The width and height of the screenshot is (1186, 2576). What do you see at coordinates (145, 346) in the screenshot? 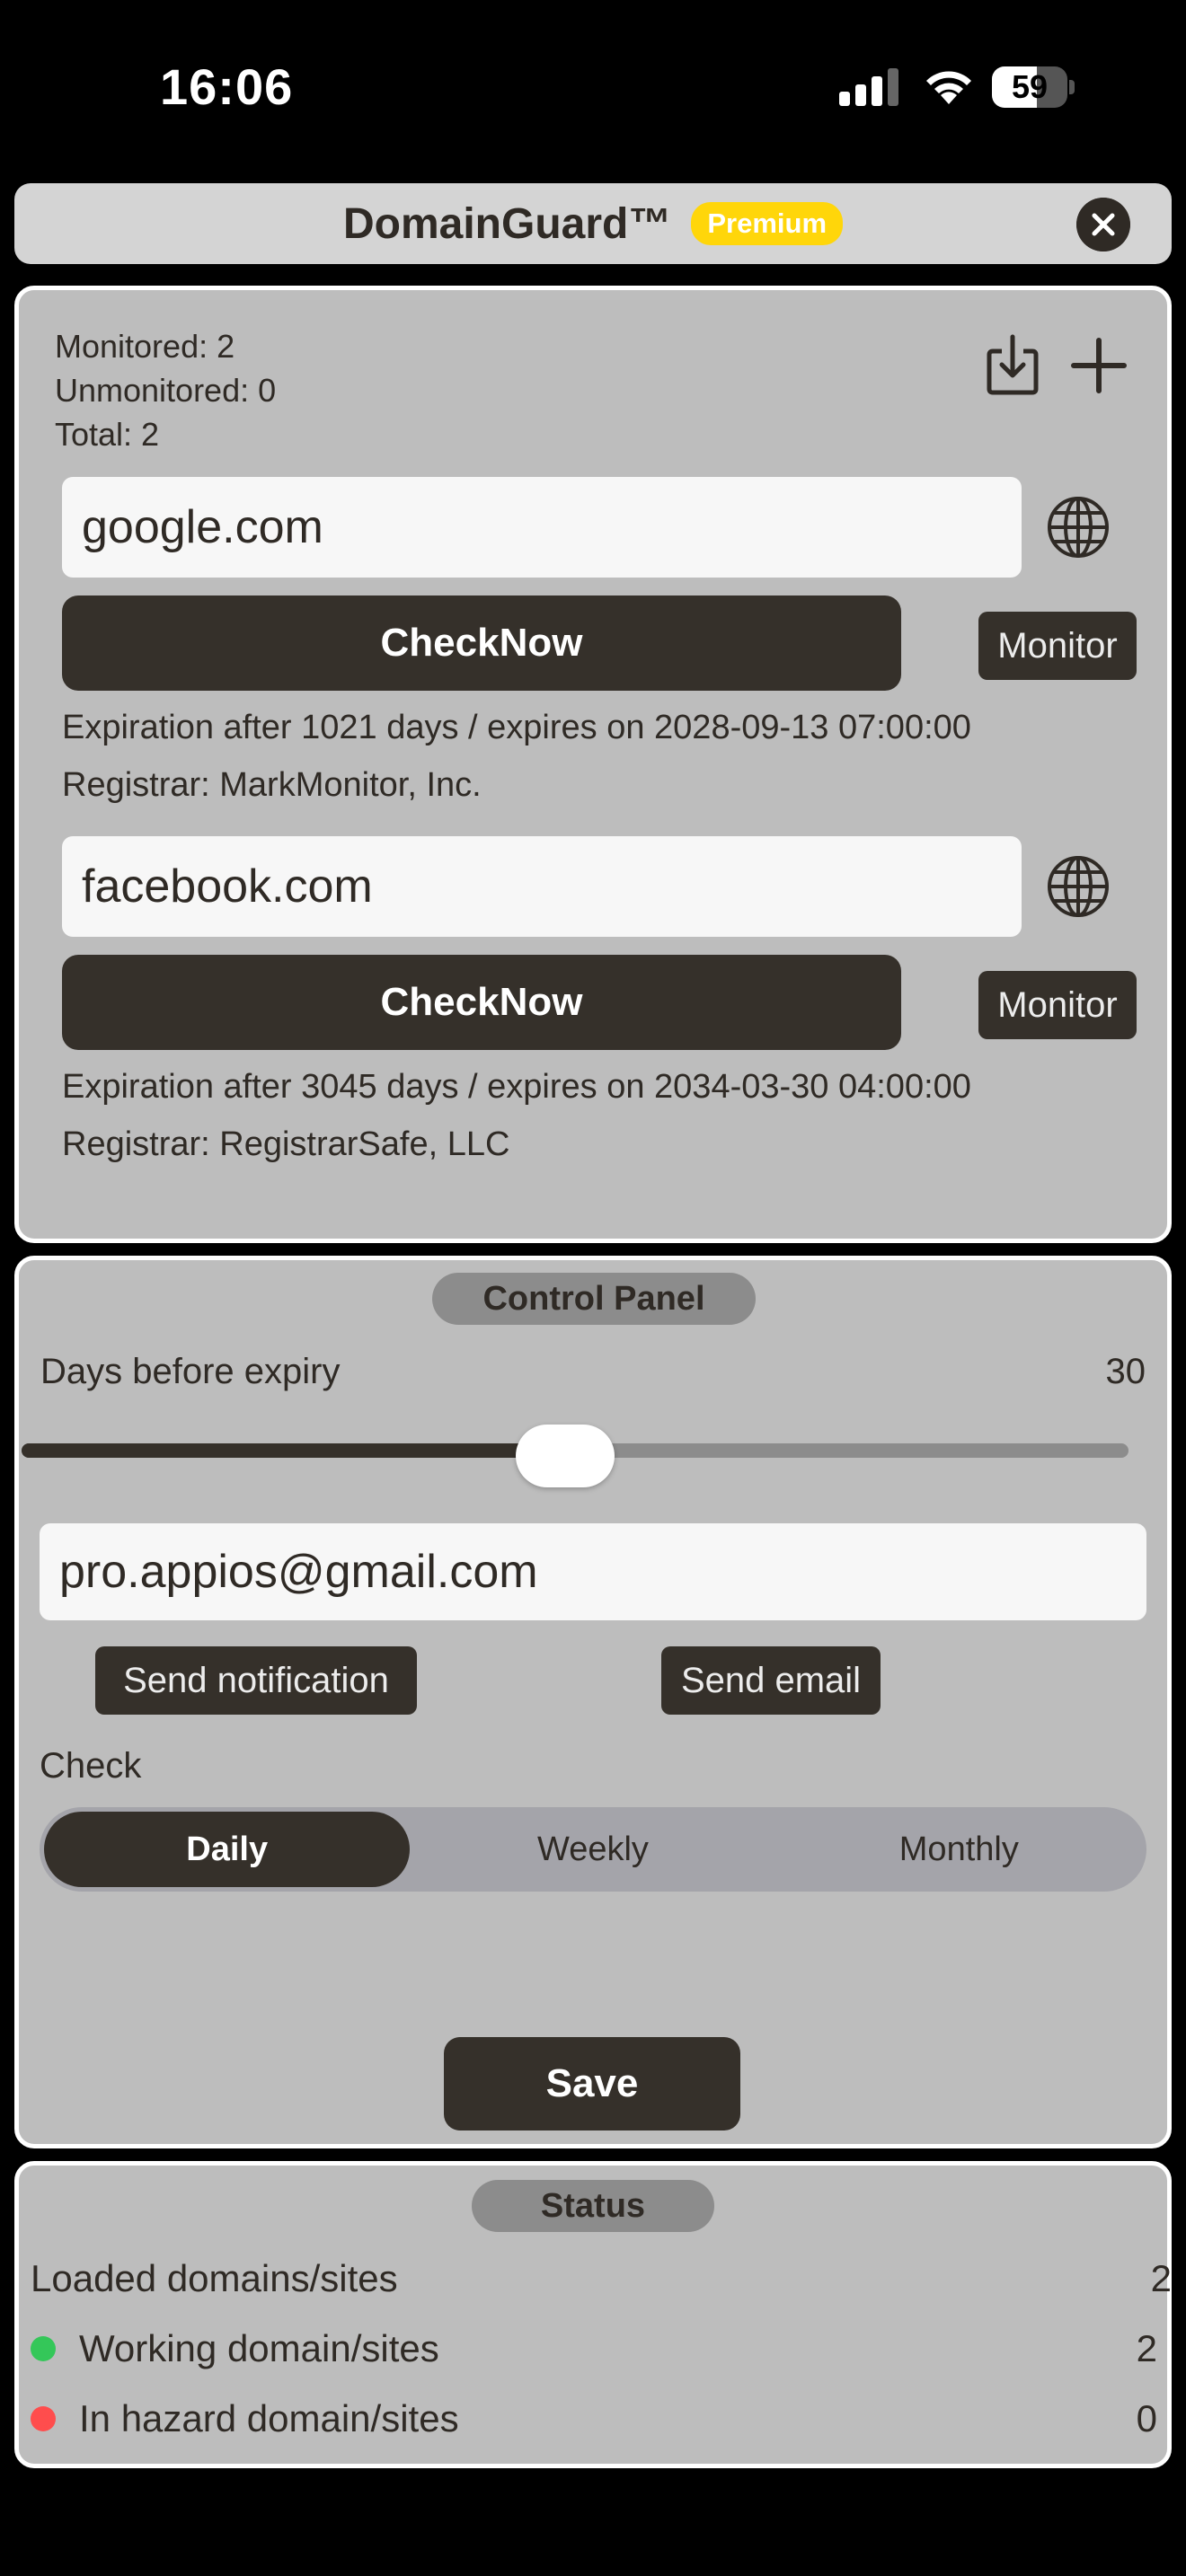
I see `monitored-count: Monitored: 2` at bounding box center [145, 346].